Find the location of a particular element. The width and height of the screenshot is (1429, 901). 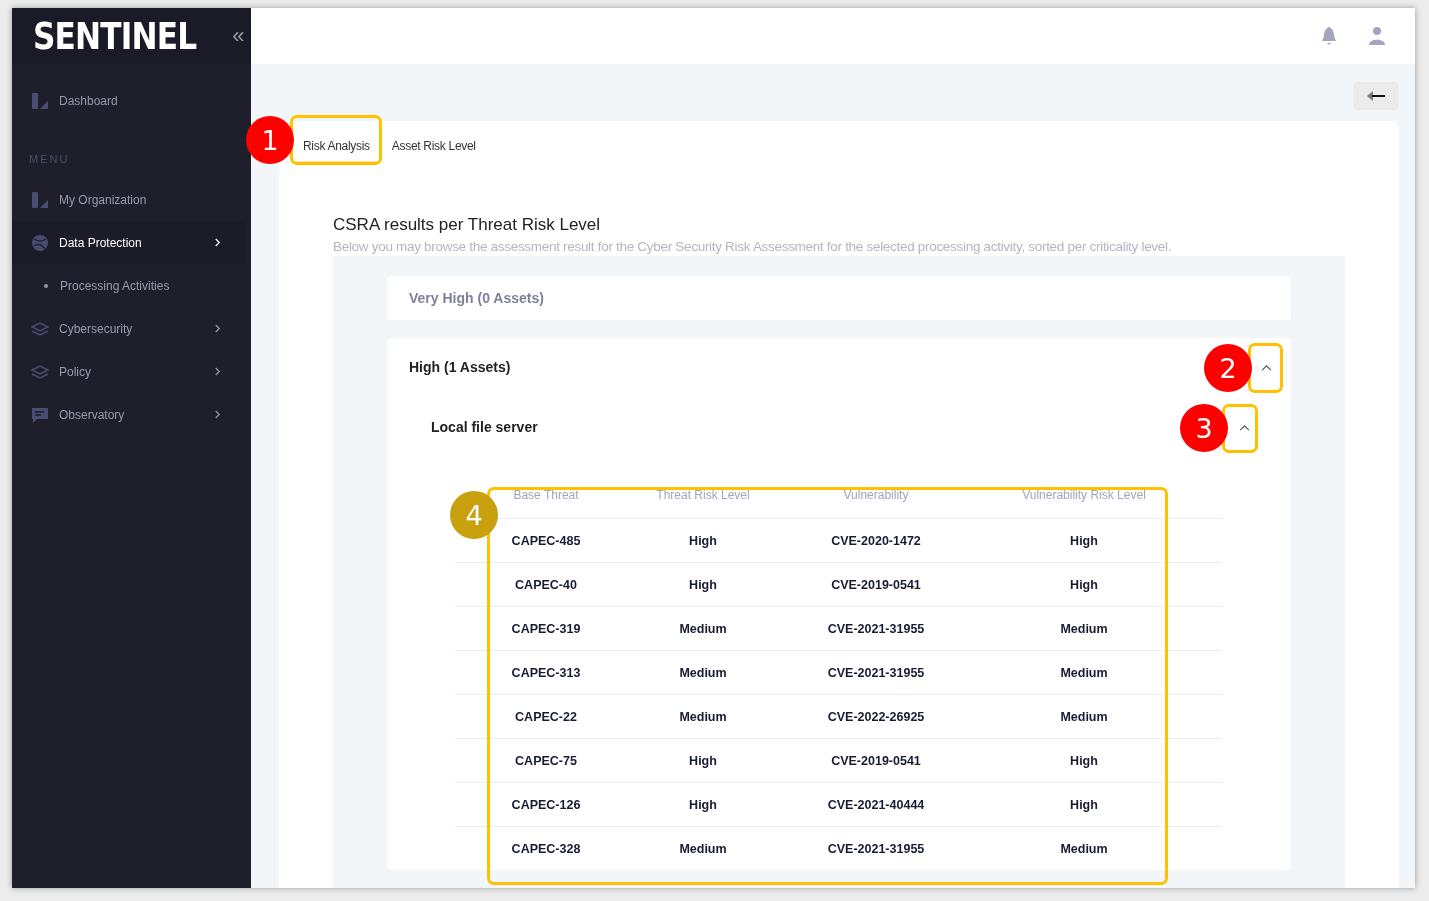

nav-subitem: Processing Activities is located at coordinates (131, 285).